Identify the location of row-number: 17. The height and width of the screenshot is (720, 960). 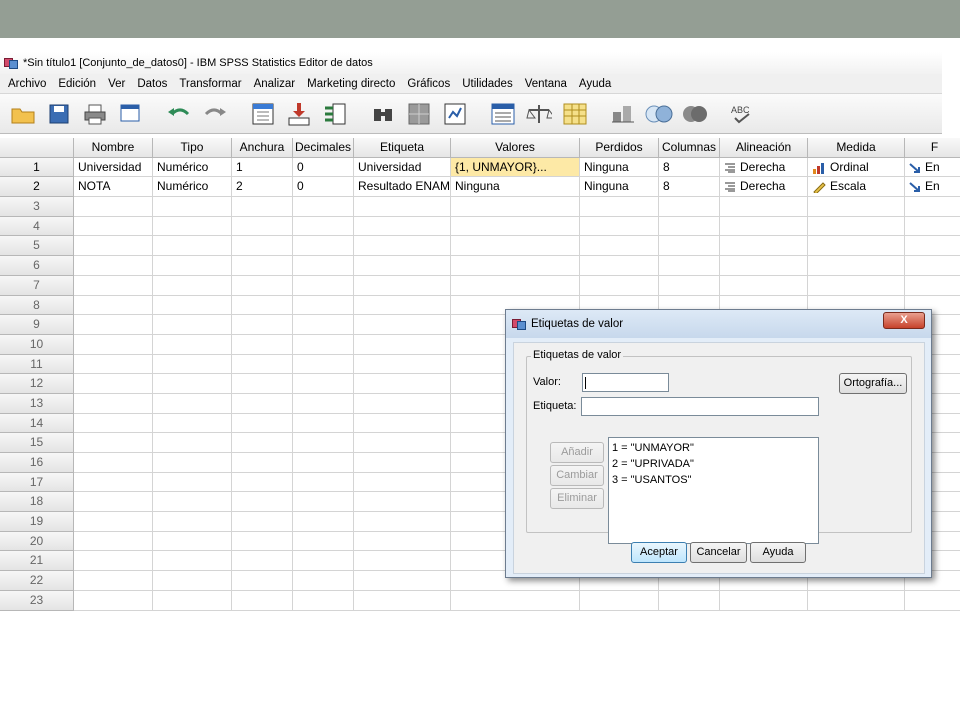
(37, 482).